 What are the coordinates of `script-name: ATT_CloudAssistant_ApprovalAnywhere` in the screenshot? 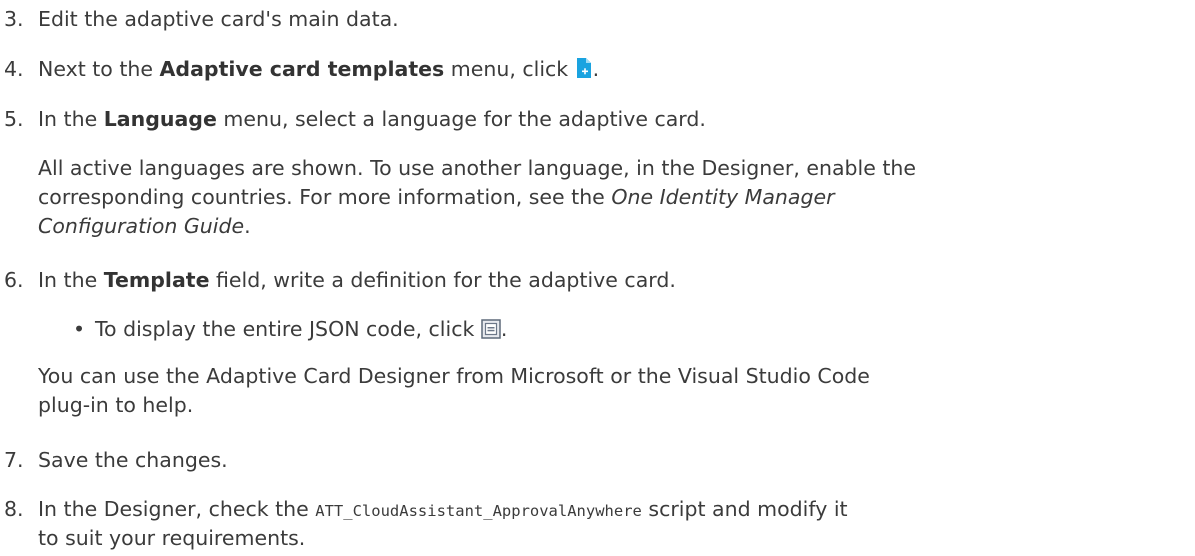 It's located at (478, 511).